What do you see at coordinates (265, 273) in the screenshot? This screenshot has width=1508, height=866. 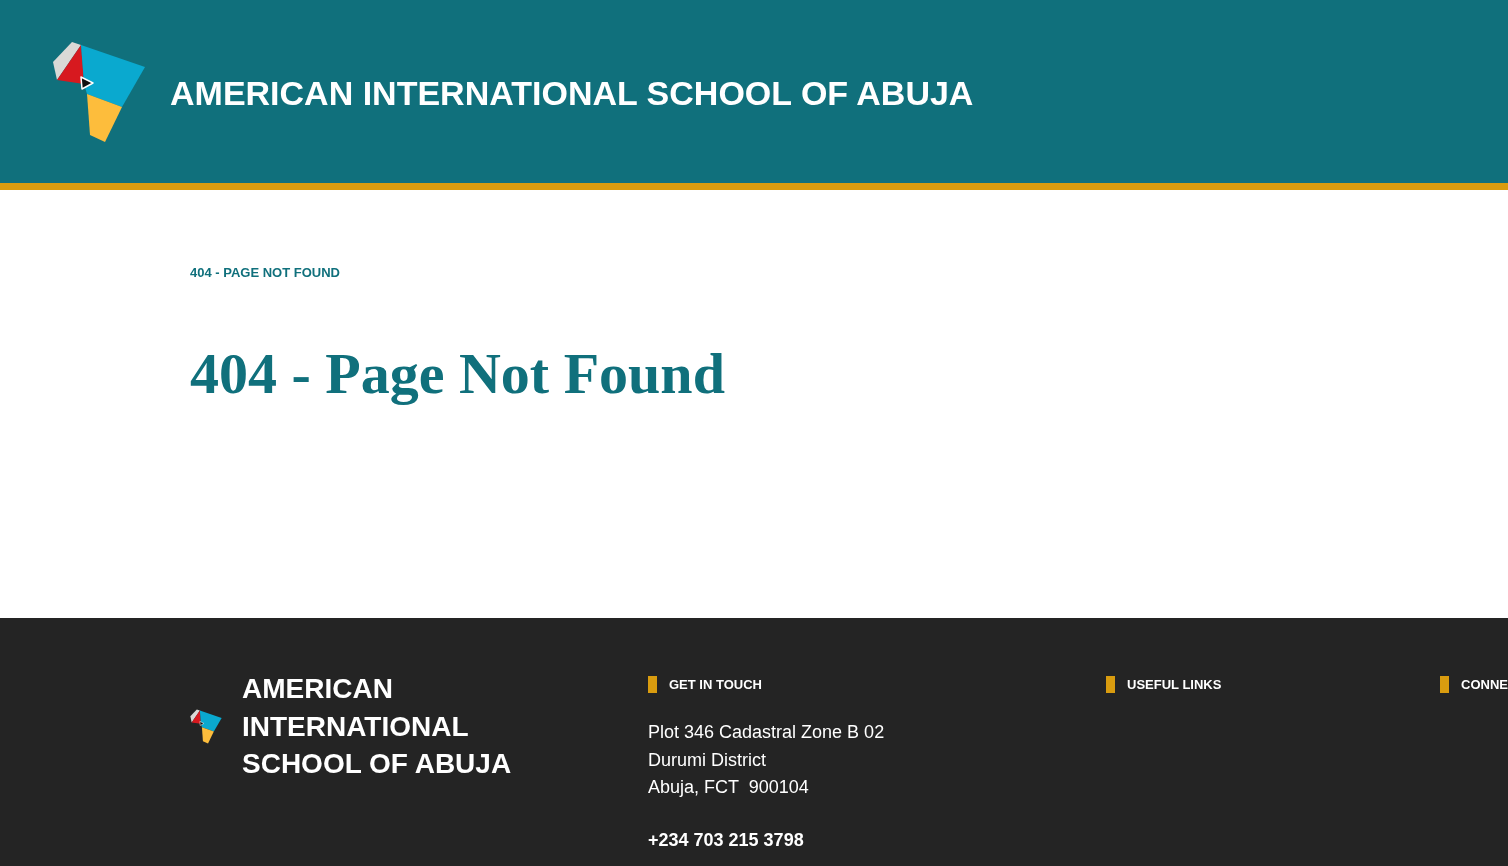 I see `breadcrumb: 404 - PAGE NOT FOUND` at bounding box center [265, 273].